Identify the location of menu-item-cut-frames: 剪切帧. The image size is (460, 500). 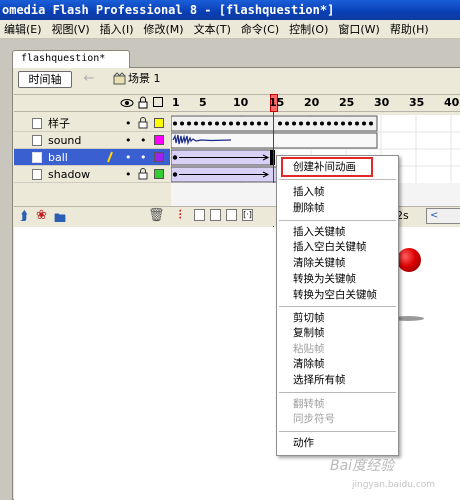
(309, 318).